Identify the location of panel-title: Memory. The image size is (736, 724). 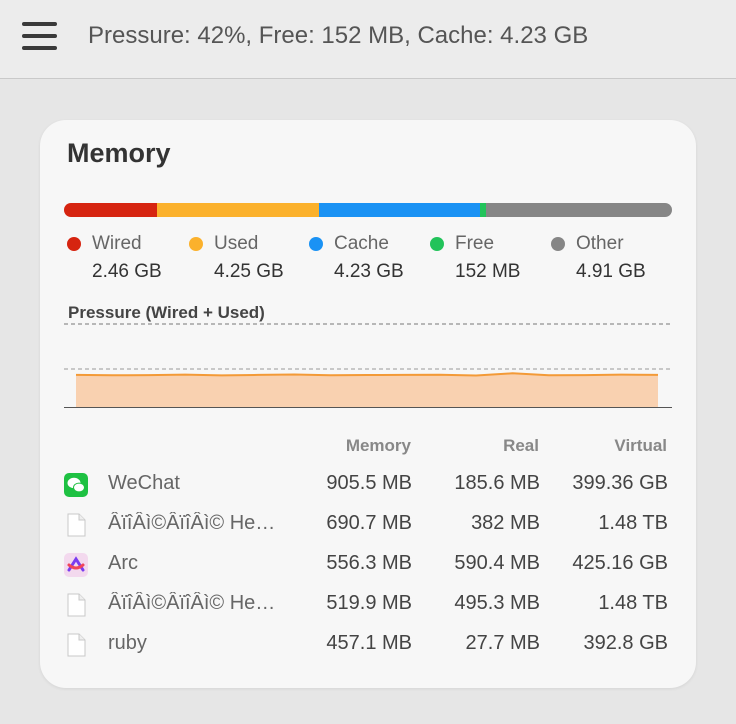
(119, 153).